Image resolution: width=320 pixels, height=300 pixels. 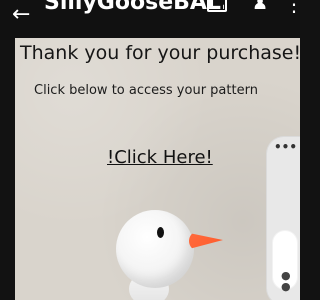 What do you see at coordinates (206, 241) in the screenshot?
I see `goose-beak` at bounding box center [206, 241].